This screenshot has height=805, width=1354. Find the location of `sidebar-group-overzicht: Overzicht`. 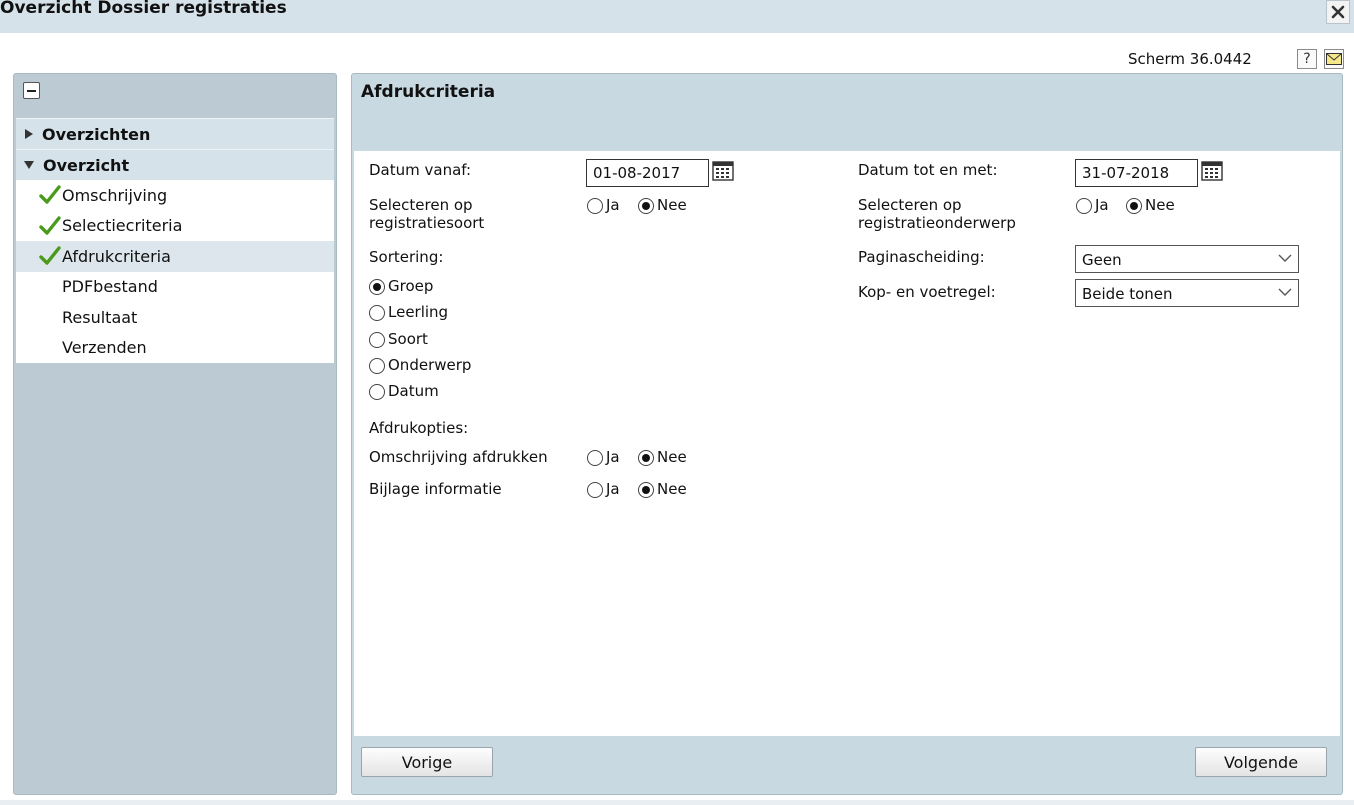

sidebar-group-overzicht: Overzicht is located at coordinates (175, 164).